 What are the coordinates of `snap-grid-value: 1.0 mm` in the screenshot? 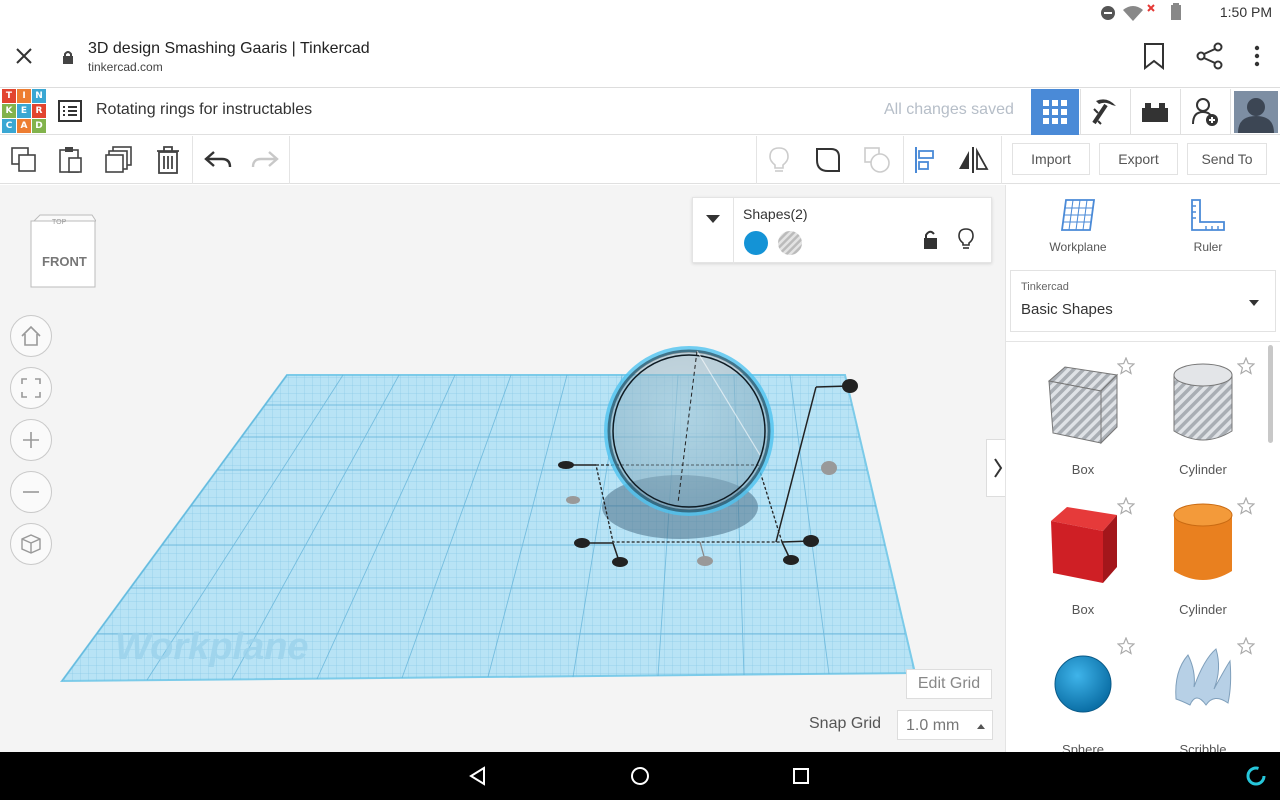 It's located at (933, 725).